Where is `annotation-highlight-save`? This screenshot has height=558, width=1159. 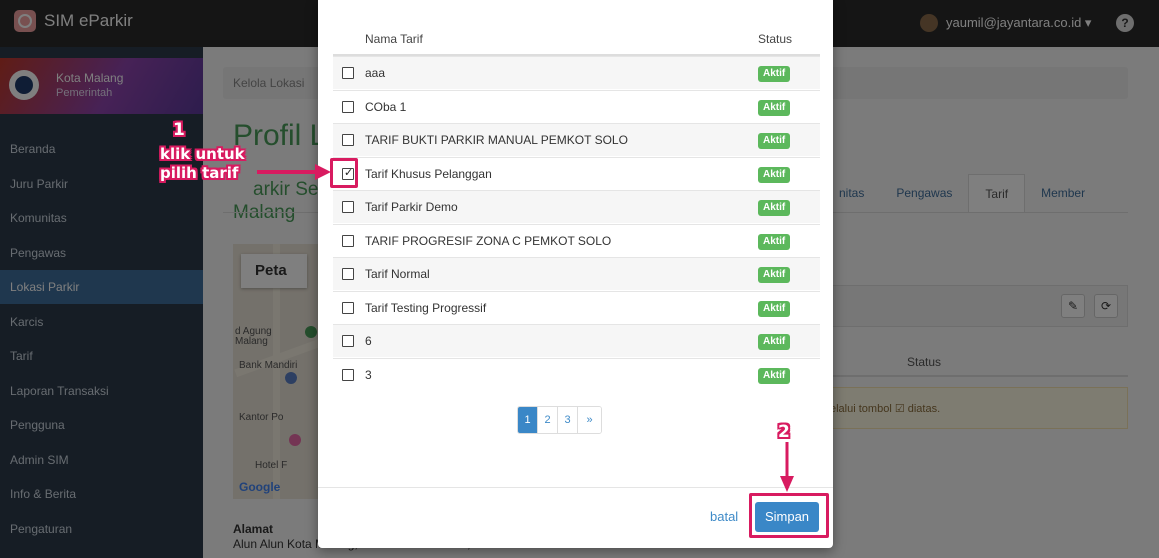 annotation-highlight-save is located at coordinates (789, 515).